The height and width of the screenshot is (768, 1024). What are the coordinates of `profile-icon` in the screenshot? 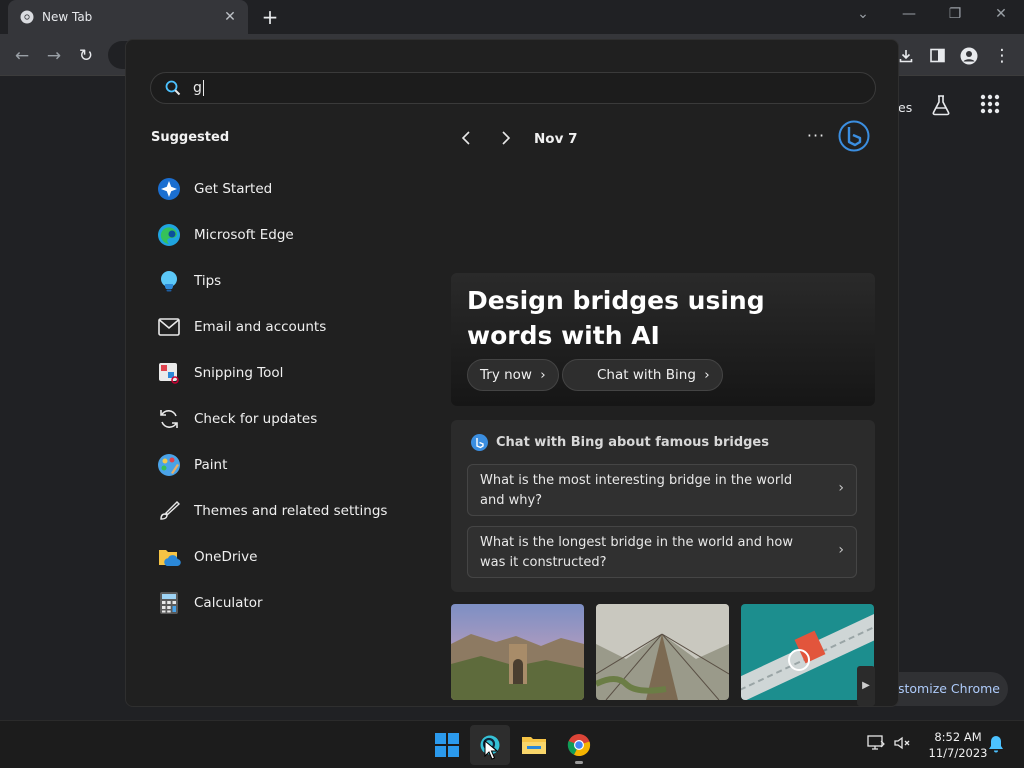 It's located at (969, 56).